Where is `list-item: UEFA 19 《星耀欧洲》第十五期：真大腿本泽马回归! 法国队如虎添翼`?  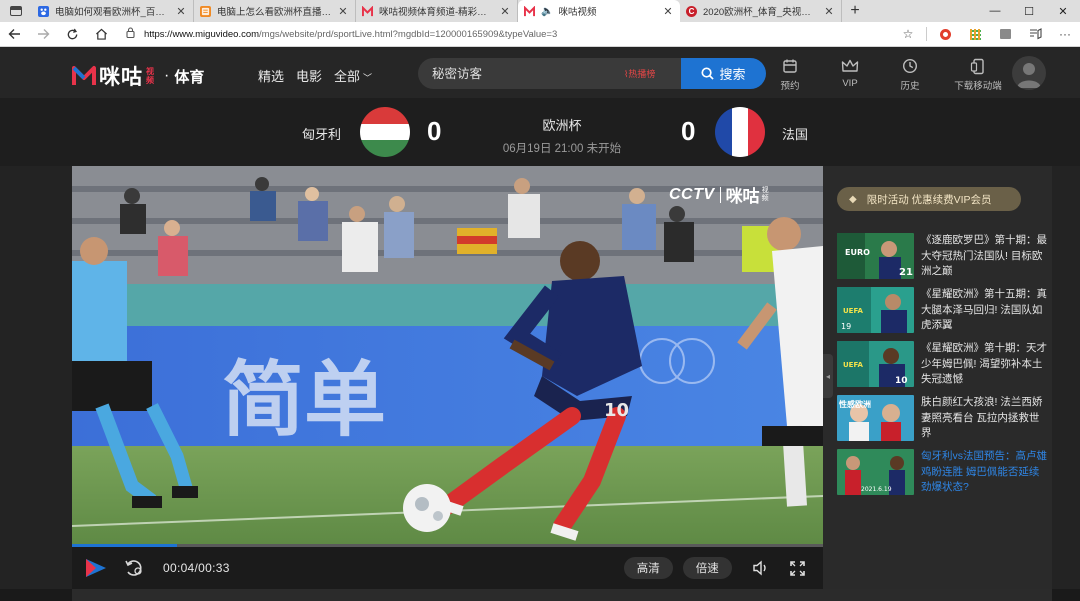 list-item: UEFA 19 《星耀欧洲》第十五期：真大腿本泽马回归! 法国队如虎添翼 is located at coordinates (943, 310).